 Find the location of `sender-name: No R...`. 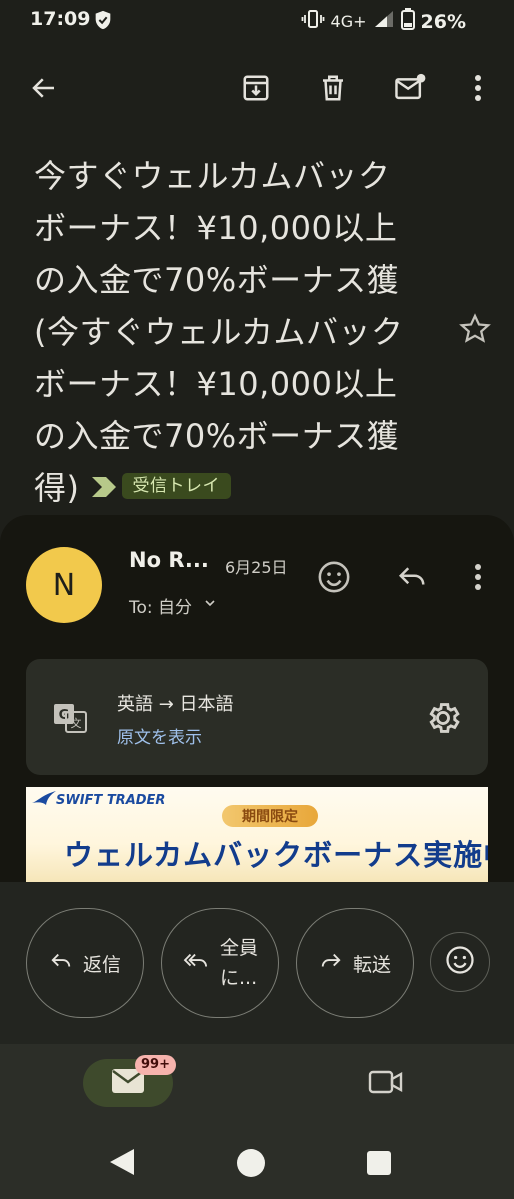

sender-name: No R... is located at coordinates (169, 560).